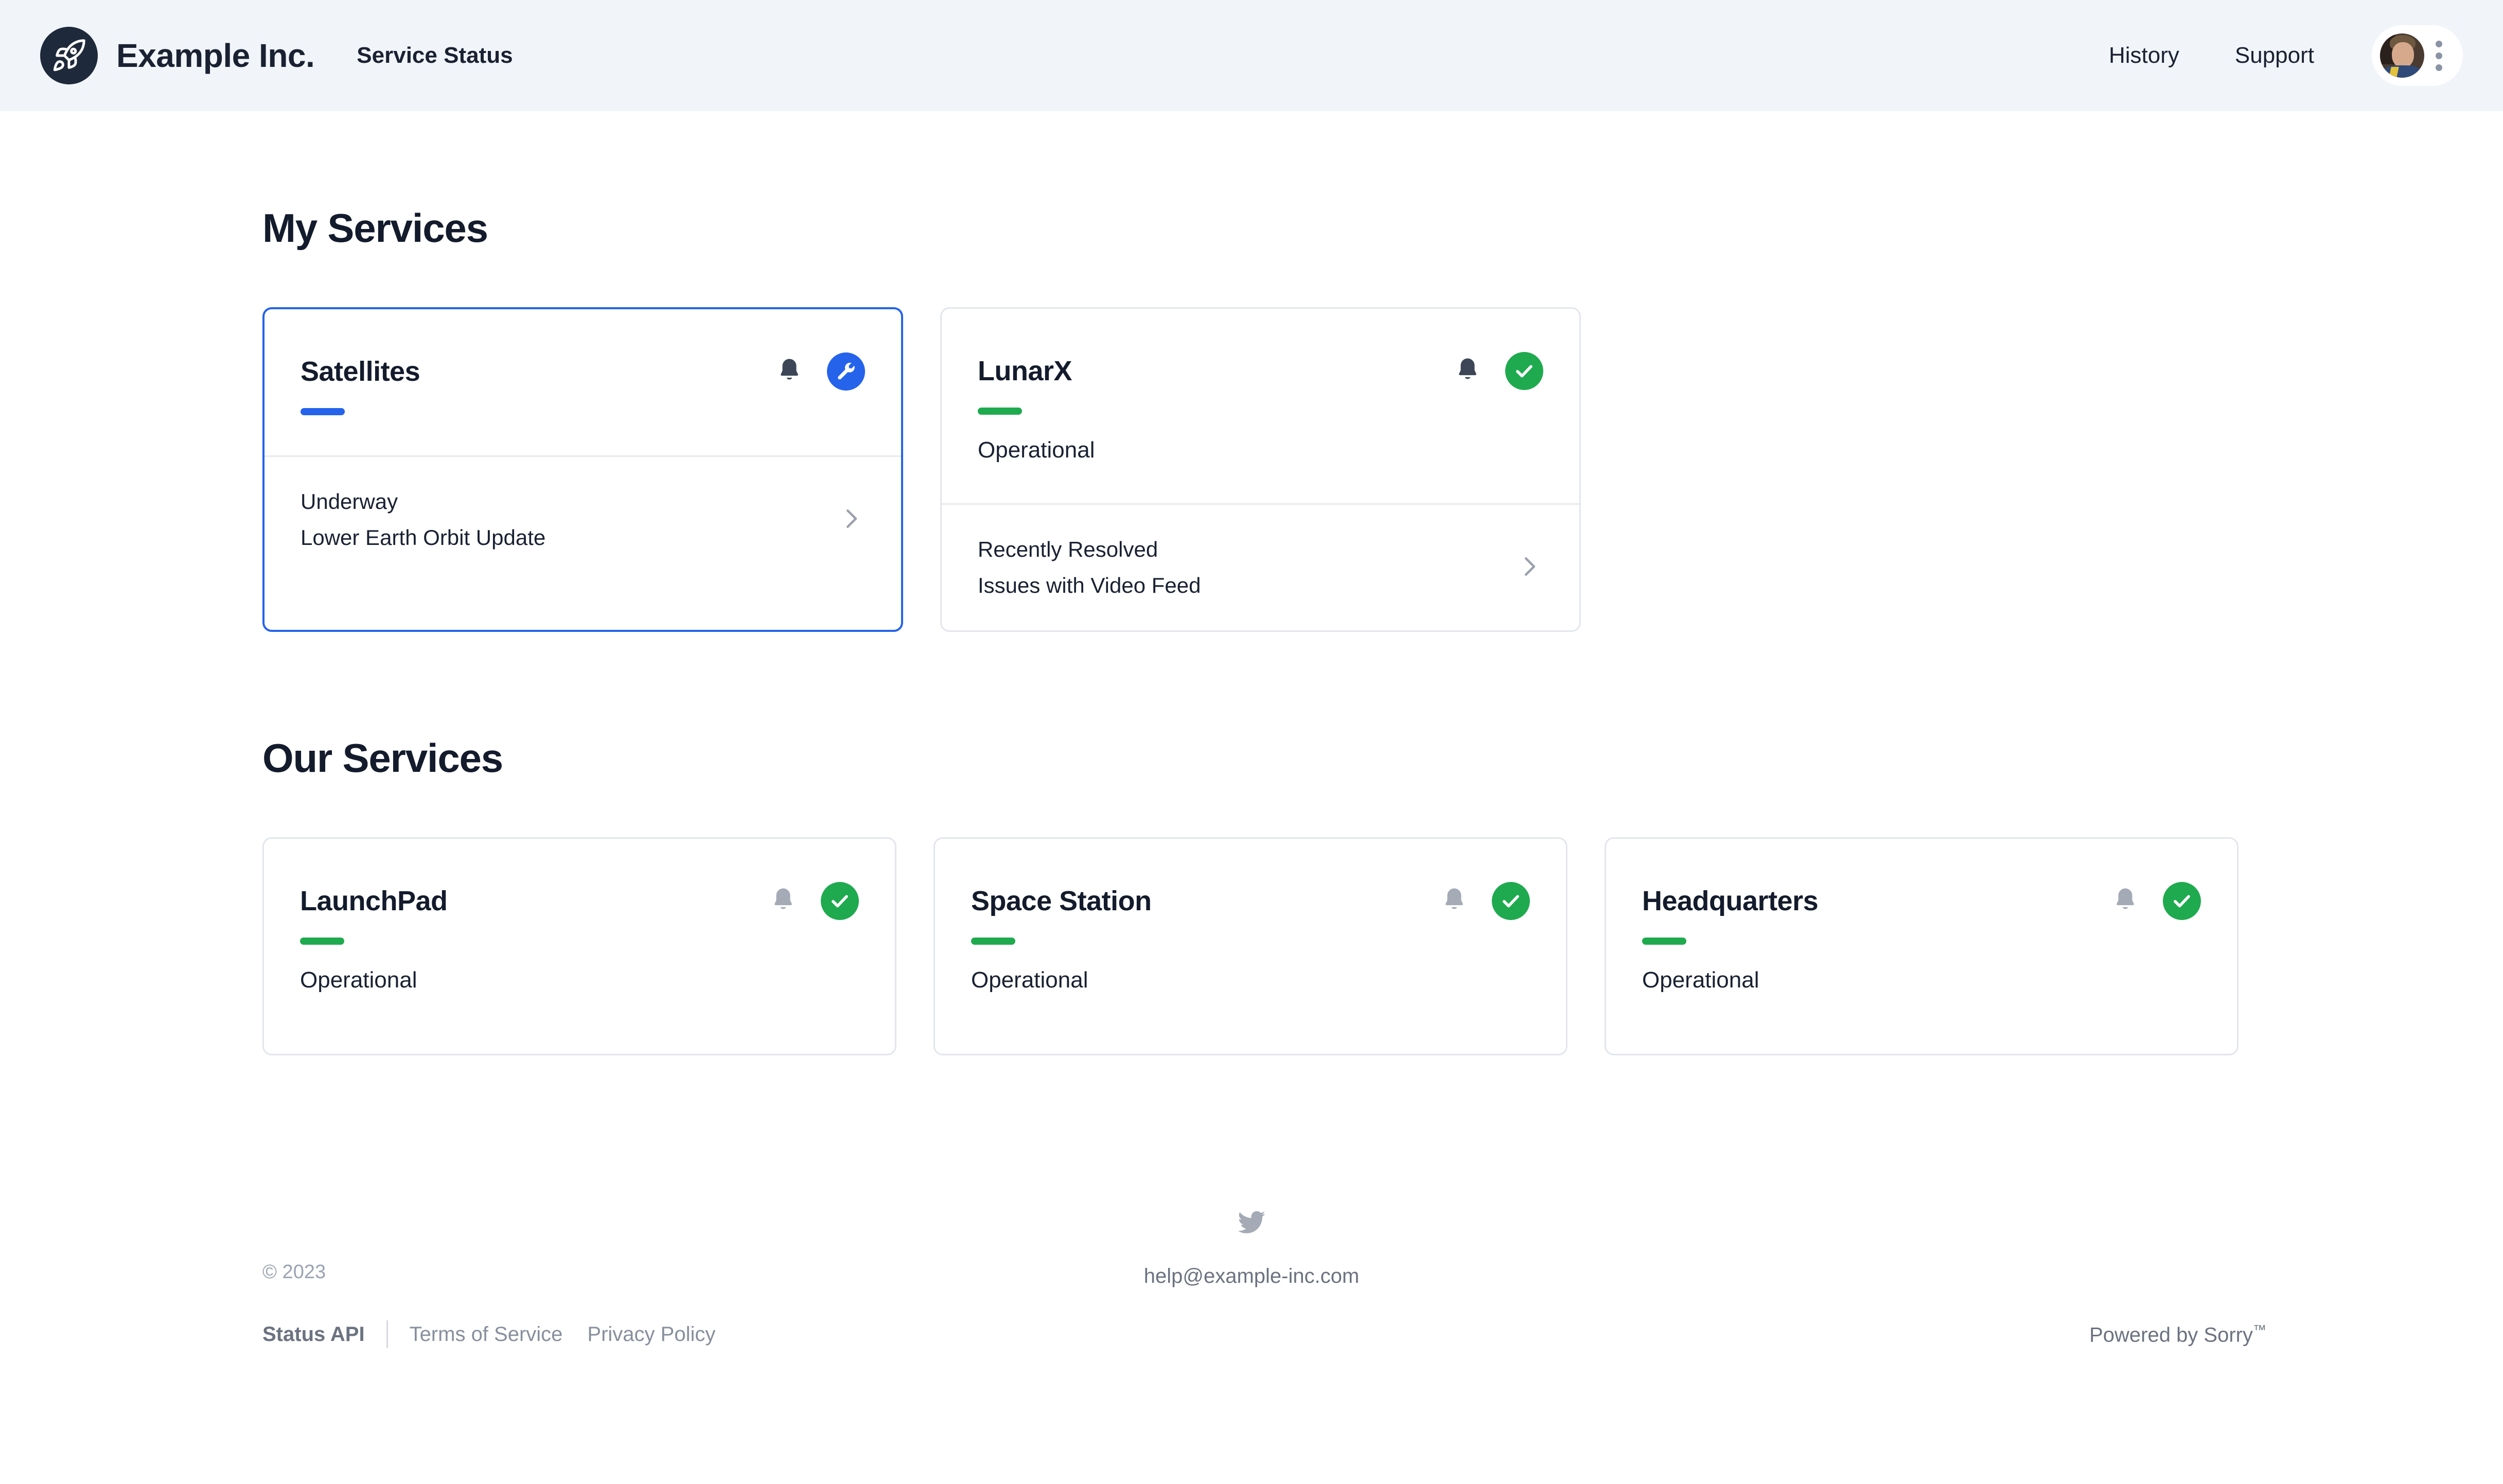 The width and height of the screenshot is (2503, 1484). I want to click on vertical-dots-icon, so click(2438, 55).